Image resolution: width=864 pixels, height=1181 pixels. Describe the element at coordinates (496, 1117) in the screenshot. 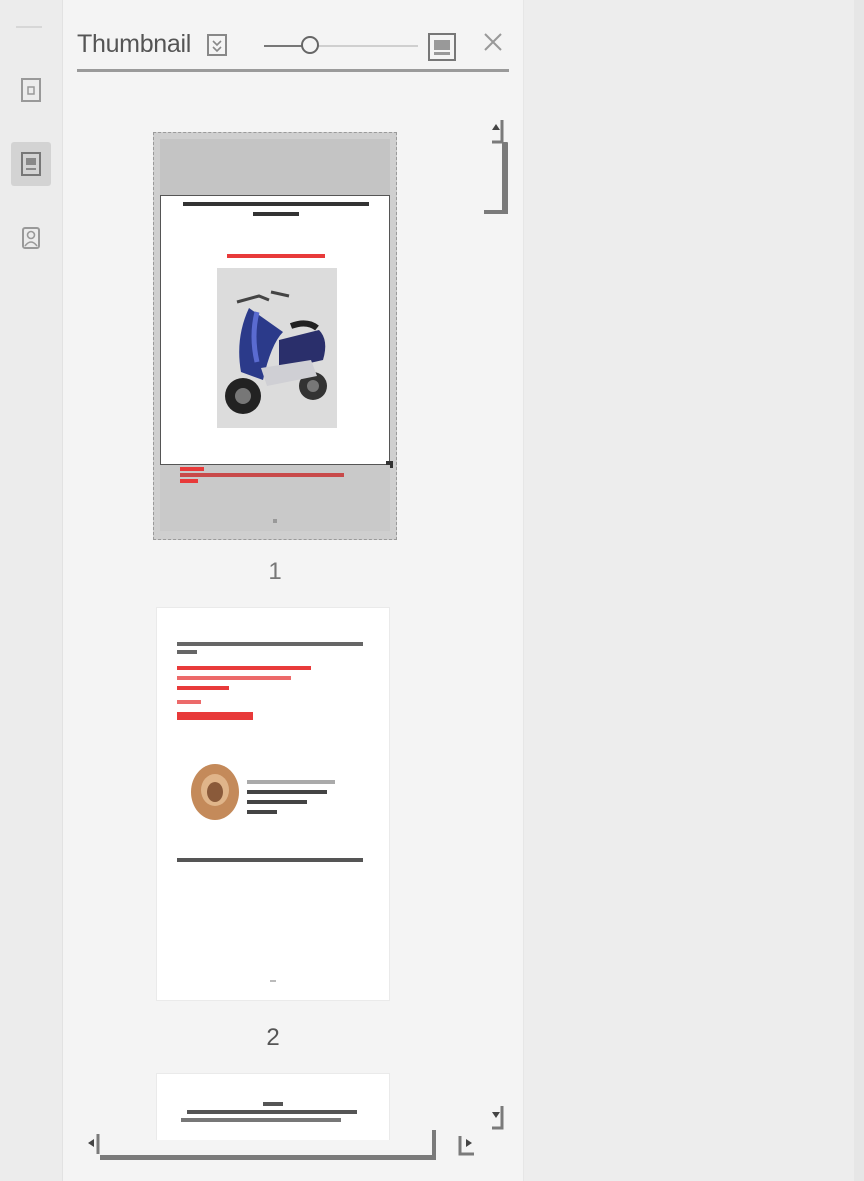

I see `scroll-down-arrow` at that location.